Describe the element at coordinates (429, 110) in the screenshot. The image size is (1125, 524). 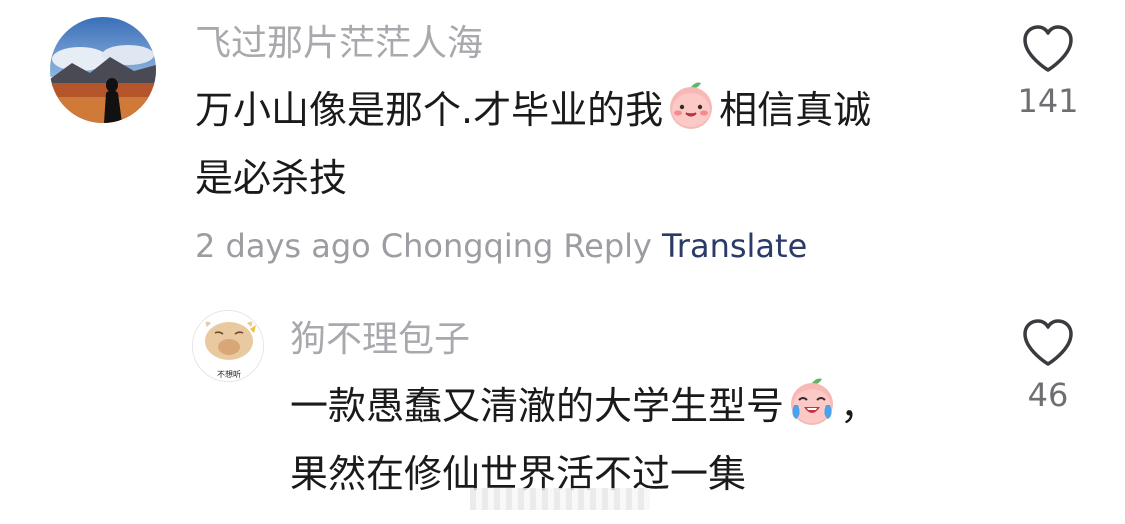
I see `comment-text-part: 万小山像是那个.才毕业的我` at that location.